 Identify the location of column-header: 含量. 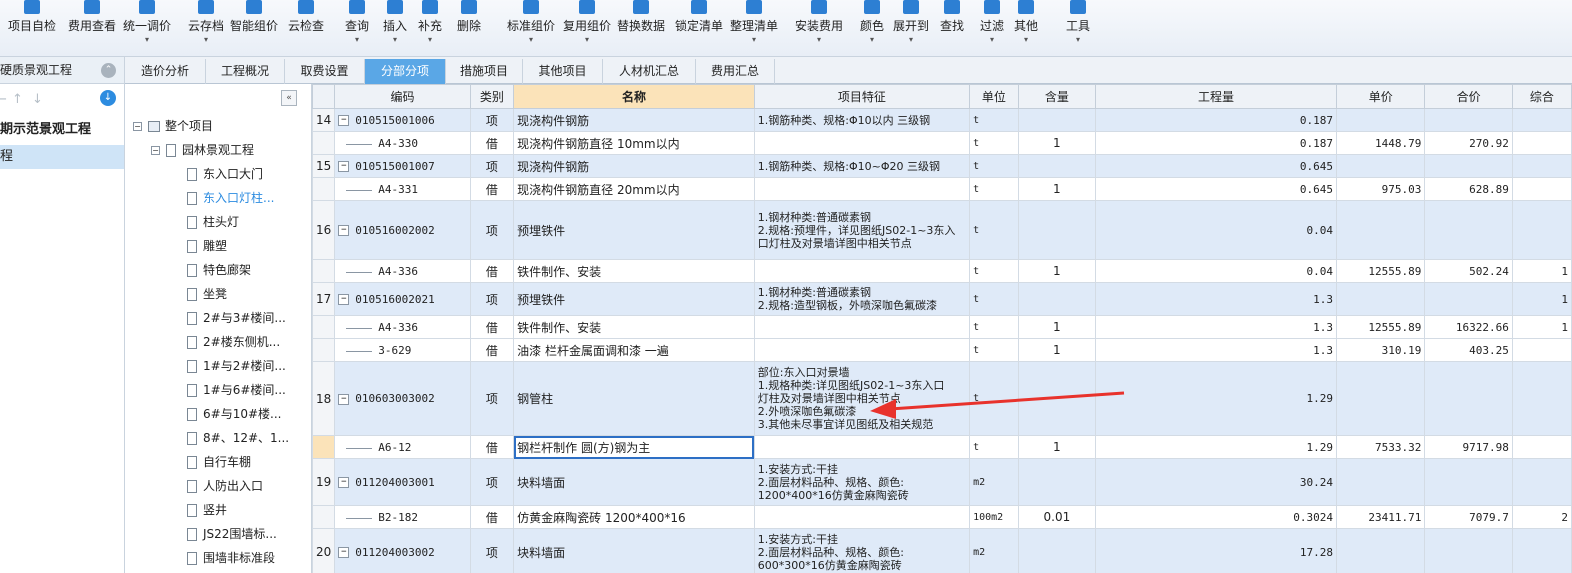
(1056, 96).